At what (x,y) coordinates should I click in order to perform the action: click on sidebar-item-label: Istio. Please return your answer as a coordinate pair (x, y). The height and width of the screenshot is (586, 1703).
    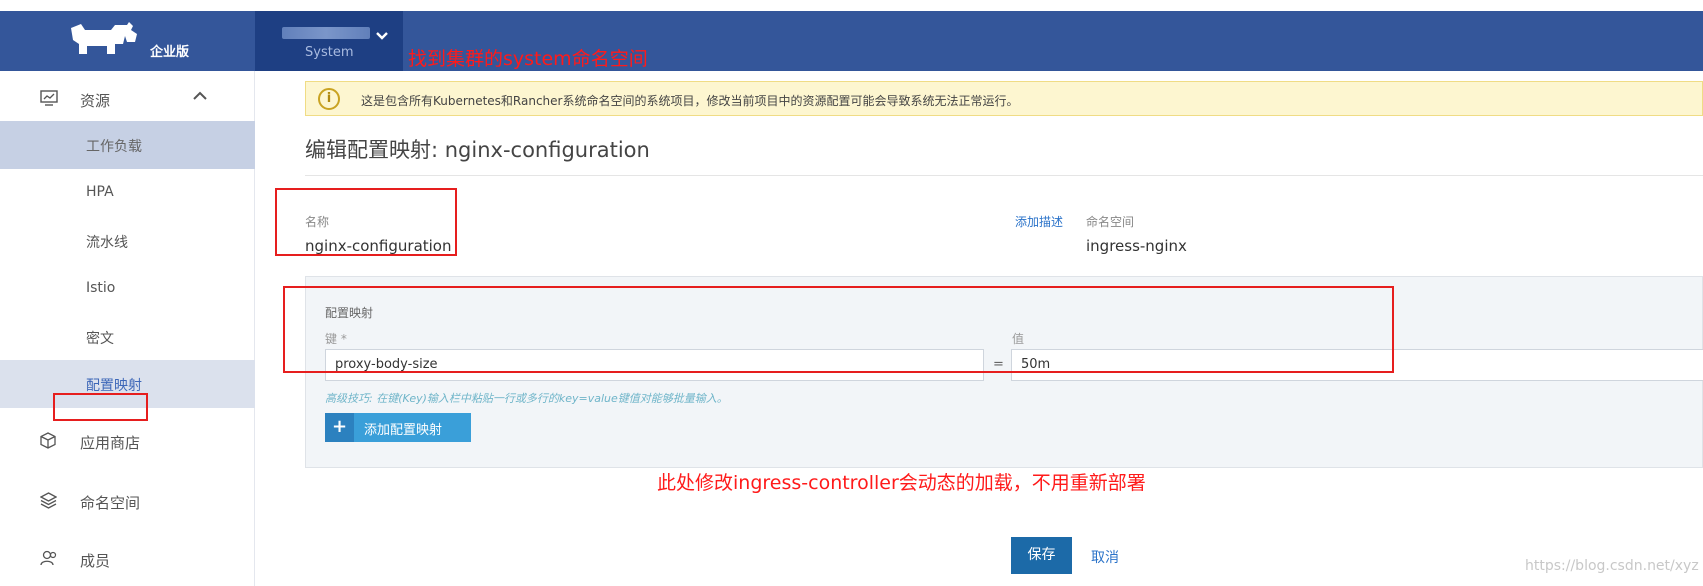
    Looking at the image, I should click on (101, 288).